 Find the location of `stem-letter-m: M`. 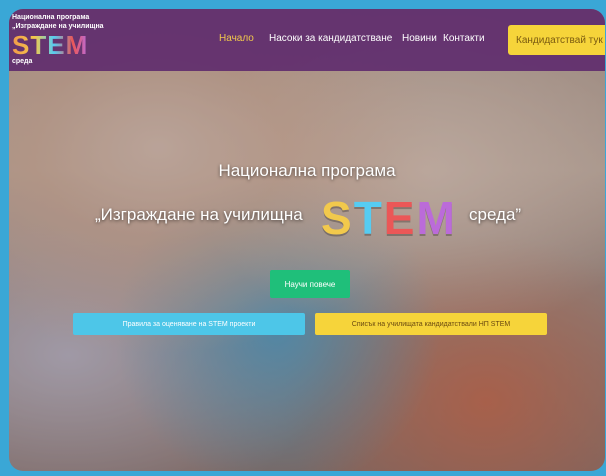

stem-letter-m: M is located at coordinates (436, 218).